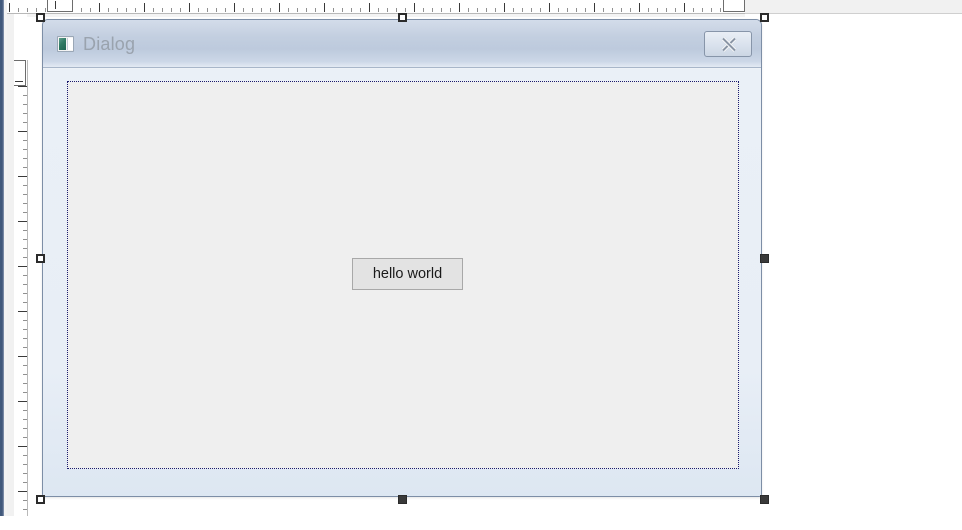 The height and width of the screenshot is (530, 962). Describe the element at coordinates (40, 499) in the screenshot. I see `handle-bottom-left` at that location.